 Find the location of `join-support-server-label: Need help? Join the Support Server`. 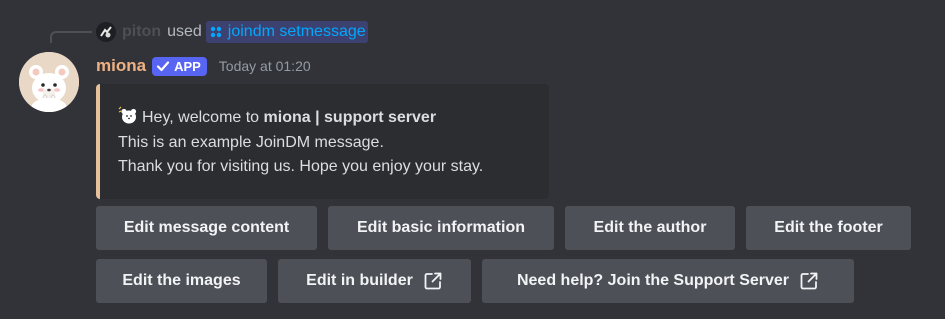

join-support-server-label: Need help? Join the Support Server is located at coordinates (653, 280).